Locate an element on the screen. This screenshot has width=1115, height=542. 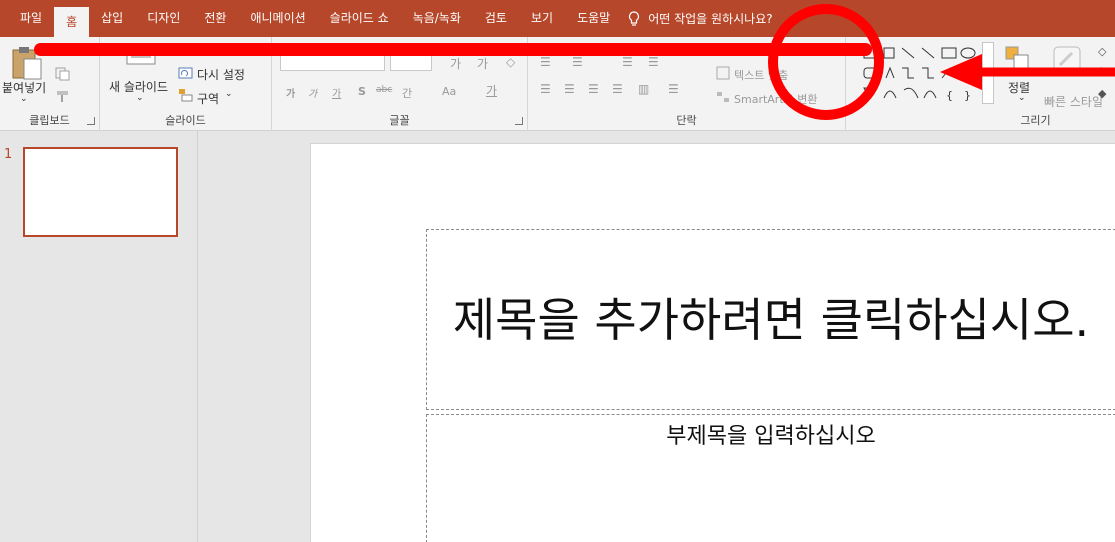
tab-review: 검토 is located at coordinates (496, 18).